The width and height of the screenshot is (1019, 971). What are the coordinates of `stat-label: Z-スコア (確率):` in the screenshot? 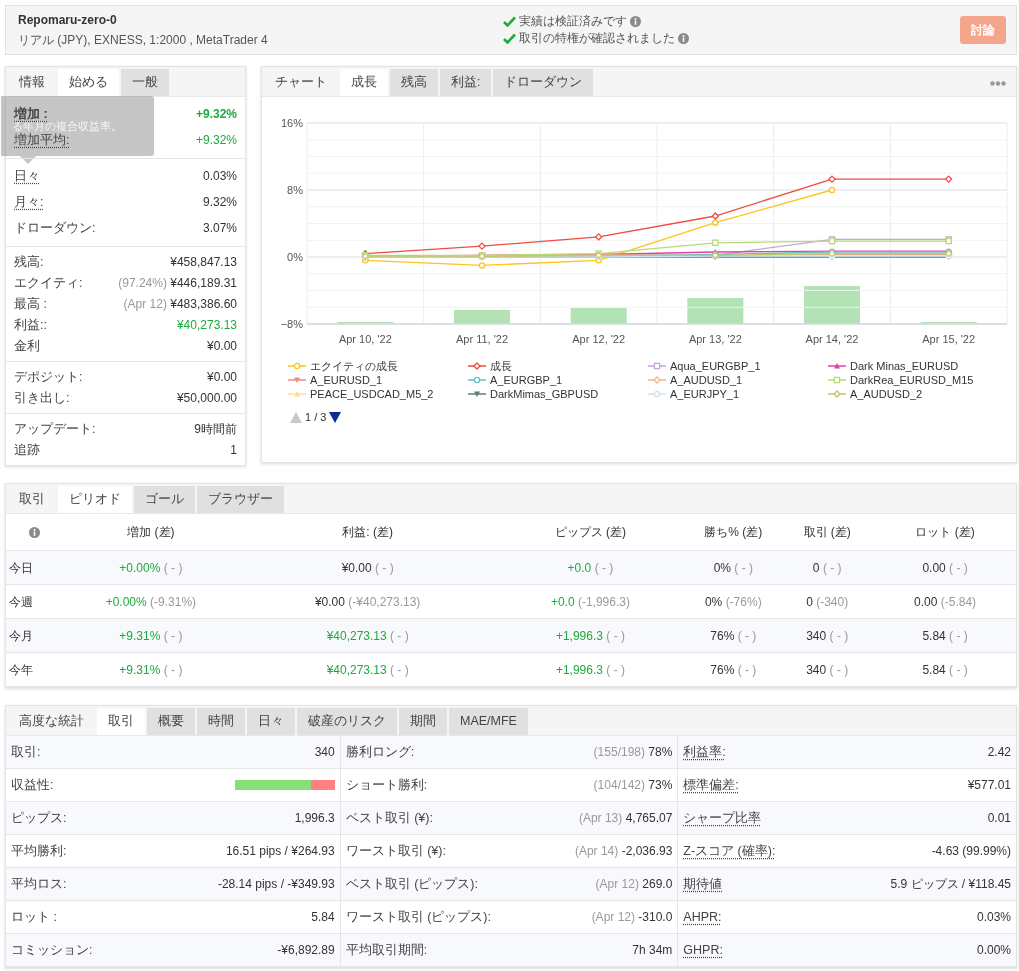 It's located at (729, 851).